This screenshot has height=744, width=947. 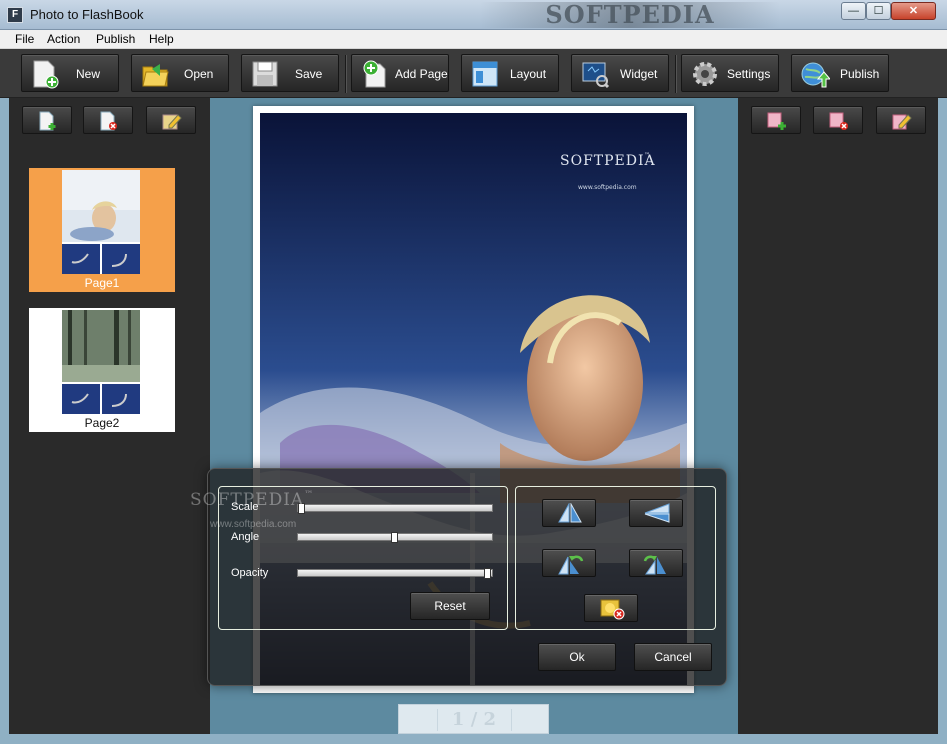 I want to click on rotate-right-button, so click(x=656, y=563).